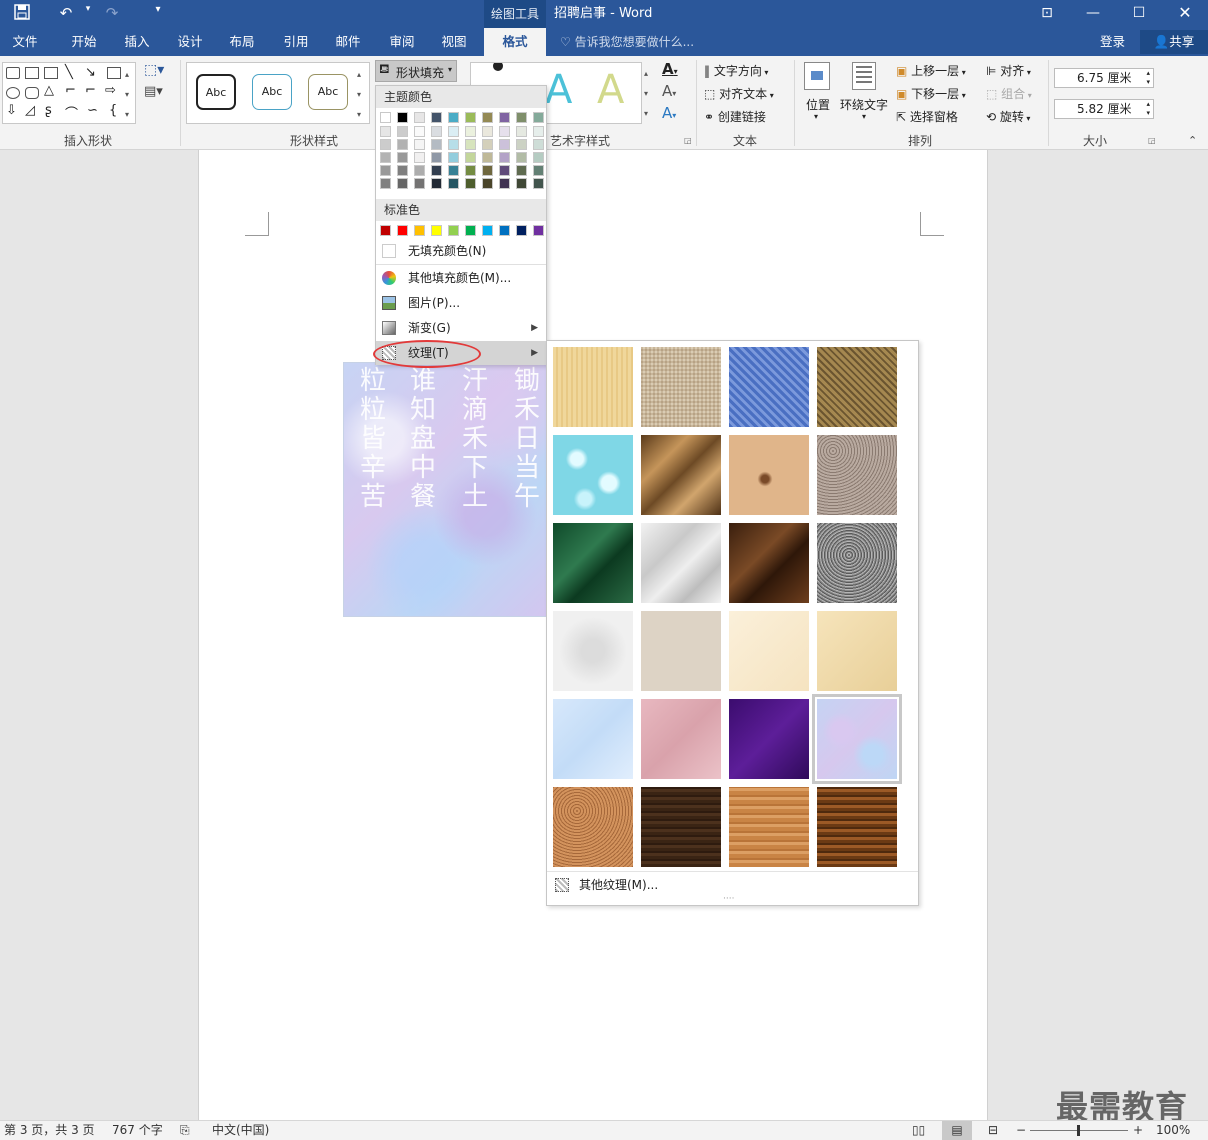 This screenshot has height=1140, width=1208. Describe the element at coordinates (1047, 14) in the screenshot. I see `ribbon-display-icon: ⊡` at that location.